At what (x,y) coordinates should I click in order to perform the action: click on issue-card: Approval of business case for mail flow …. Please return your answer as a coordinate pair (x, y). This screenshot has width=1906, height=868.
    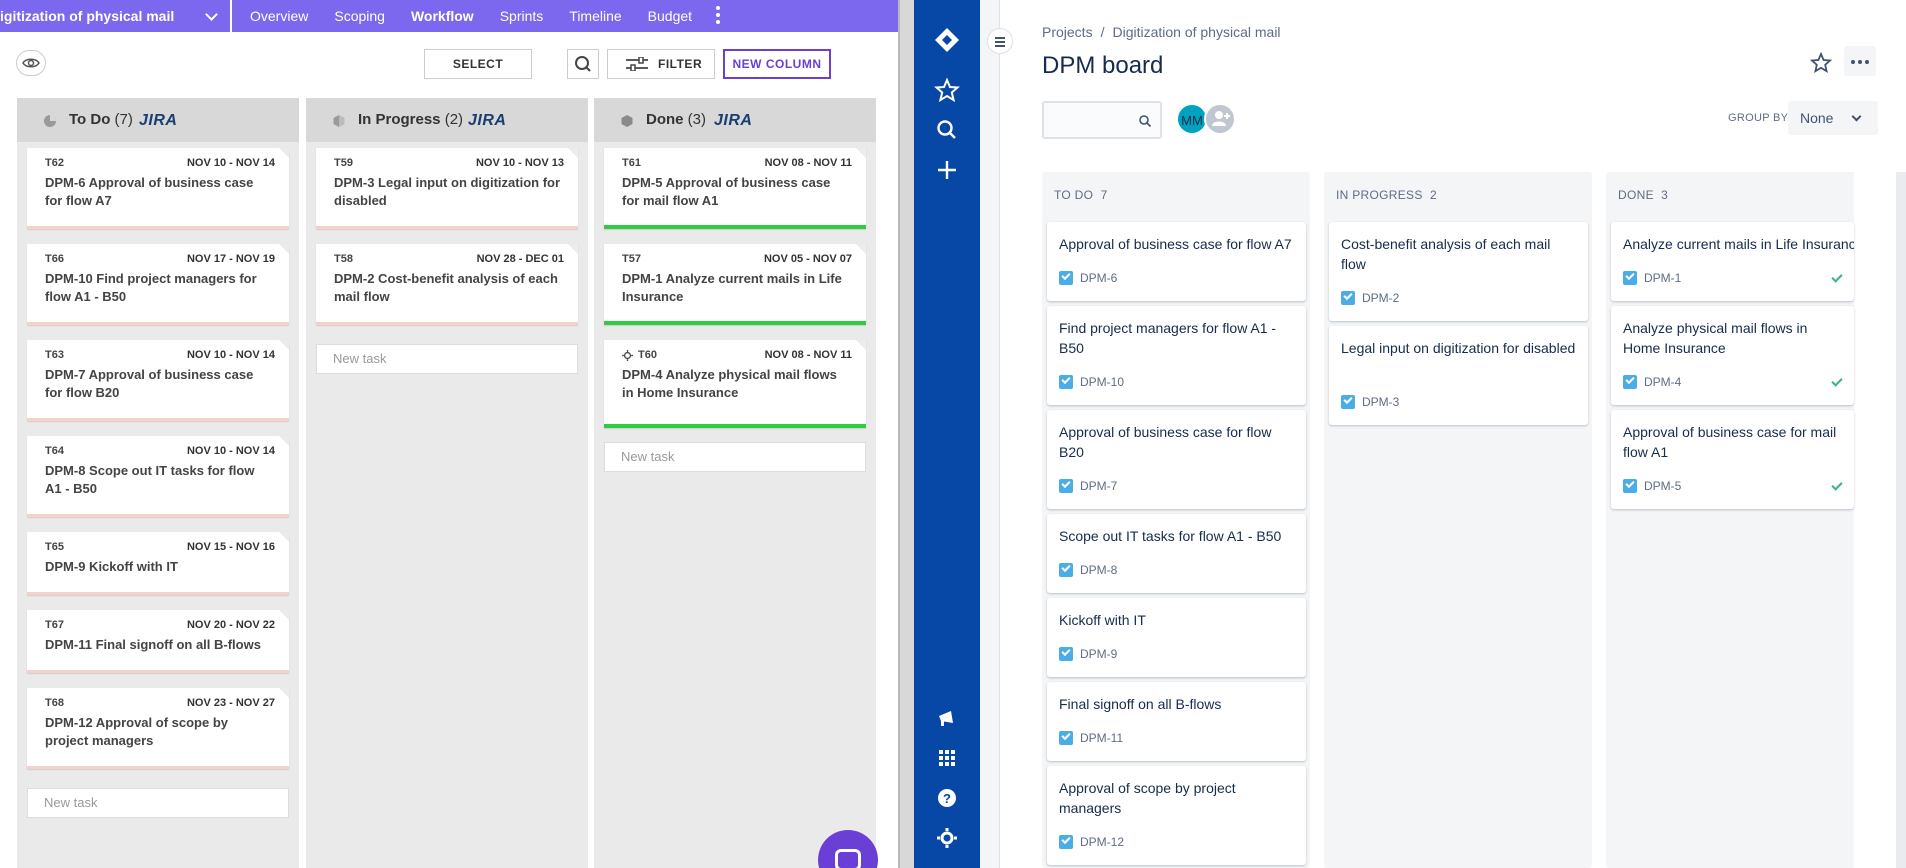
    Looking at the image, I should click on (1732, 459).